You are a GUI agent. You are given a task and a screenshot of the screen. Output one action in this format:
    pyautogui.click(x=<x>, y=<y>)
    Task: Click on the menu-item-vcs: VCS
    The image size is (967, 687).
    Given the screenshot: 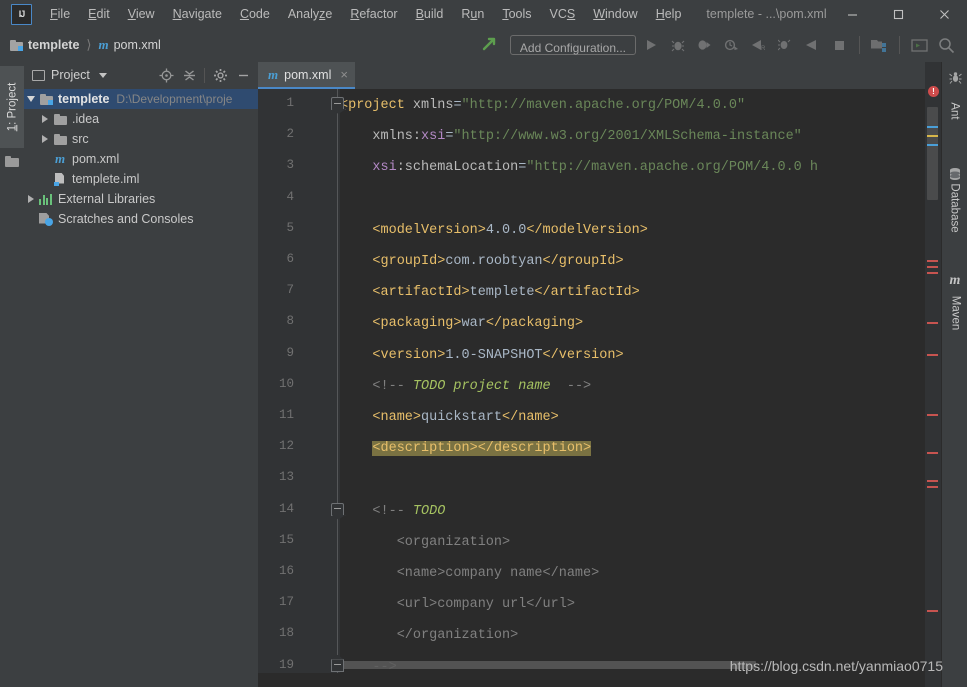 What is the action you would take?
    pyautogui.click(x=563, y=14)
    